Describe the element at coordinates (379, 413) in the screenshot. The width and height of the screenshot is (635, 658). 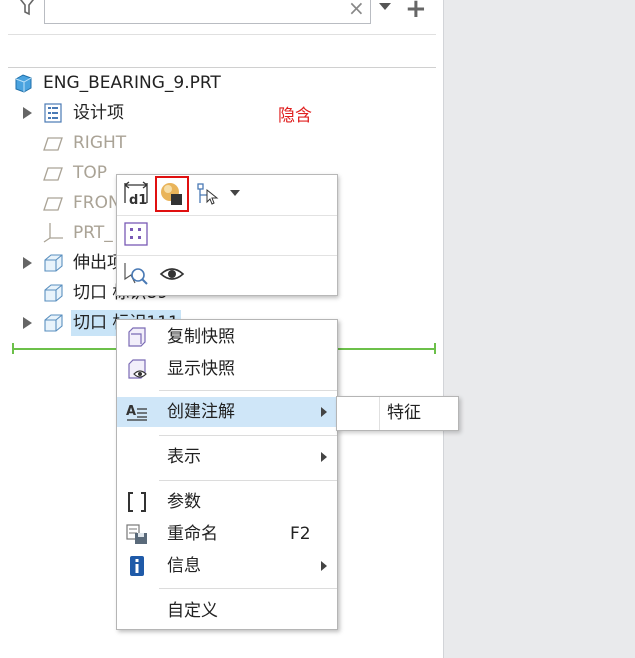
I see `submenu-separator` at that location.